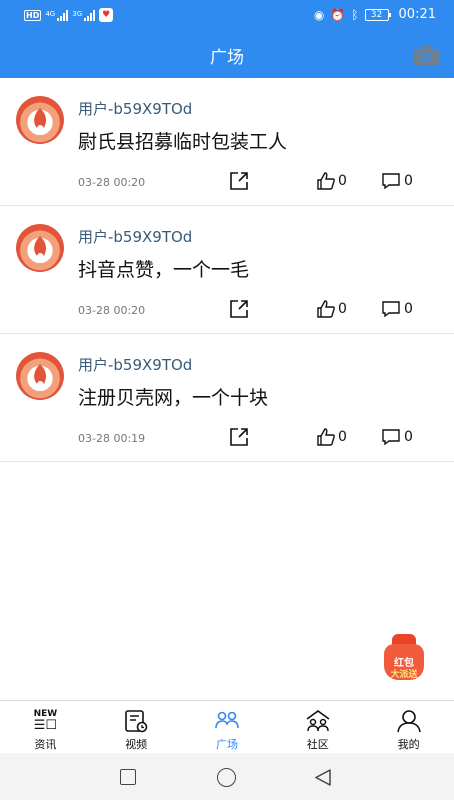  What do you see at coordinates (227, 16) in the screenshot?
I see `status-bar: HD 4G 3G ♥ ◉ ⏰ ᛒ 32 00:21` at bounding box center [227, 16].